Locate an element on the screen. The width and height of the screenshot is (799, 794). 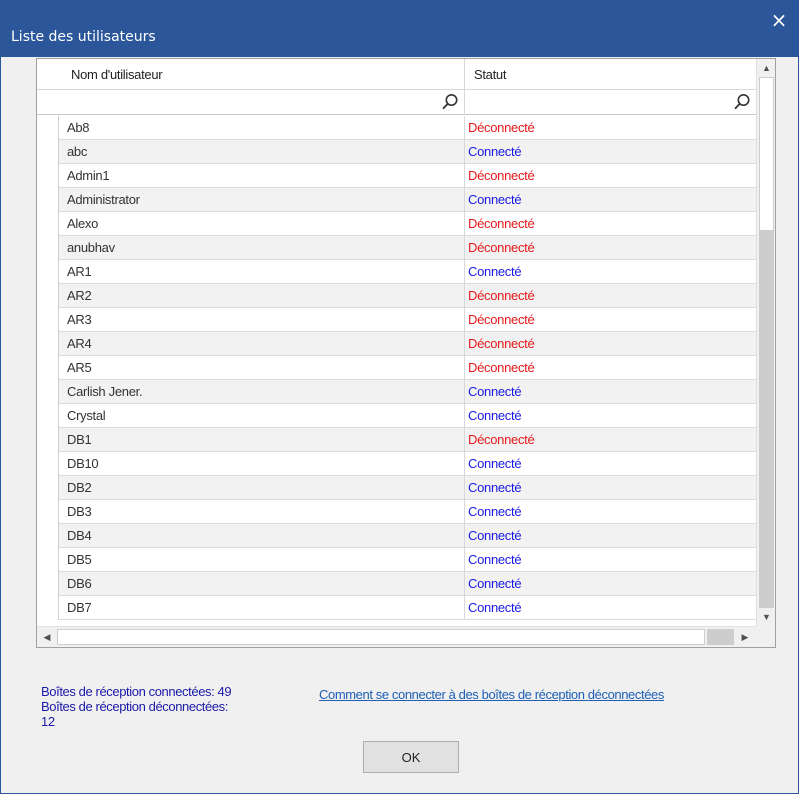
column-header-username: Nom d'utilisateur is located at coordinates (117, 74).